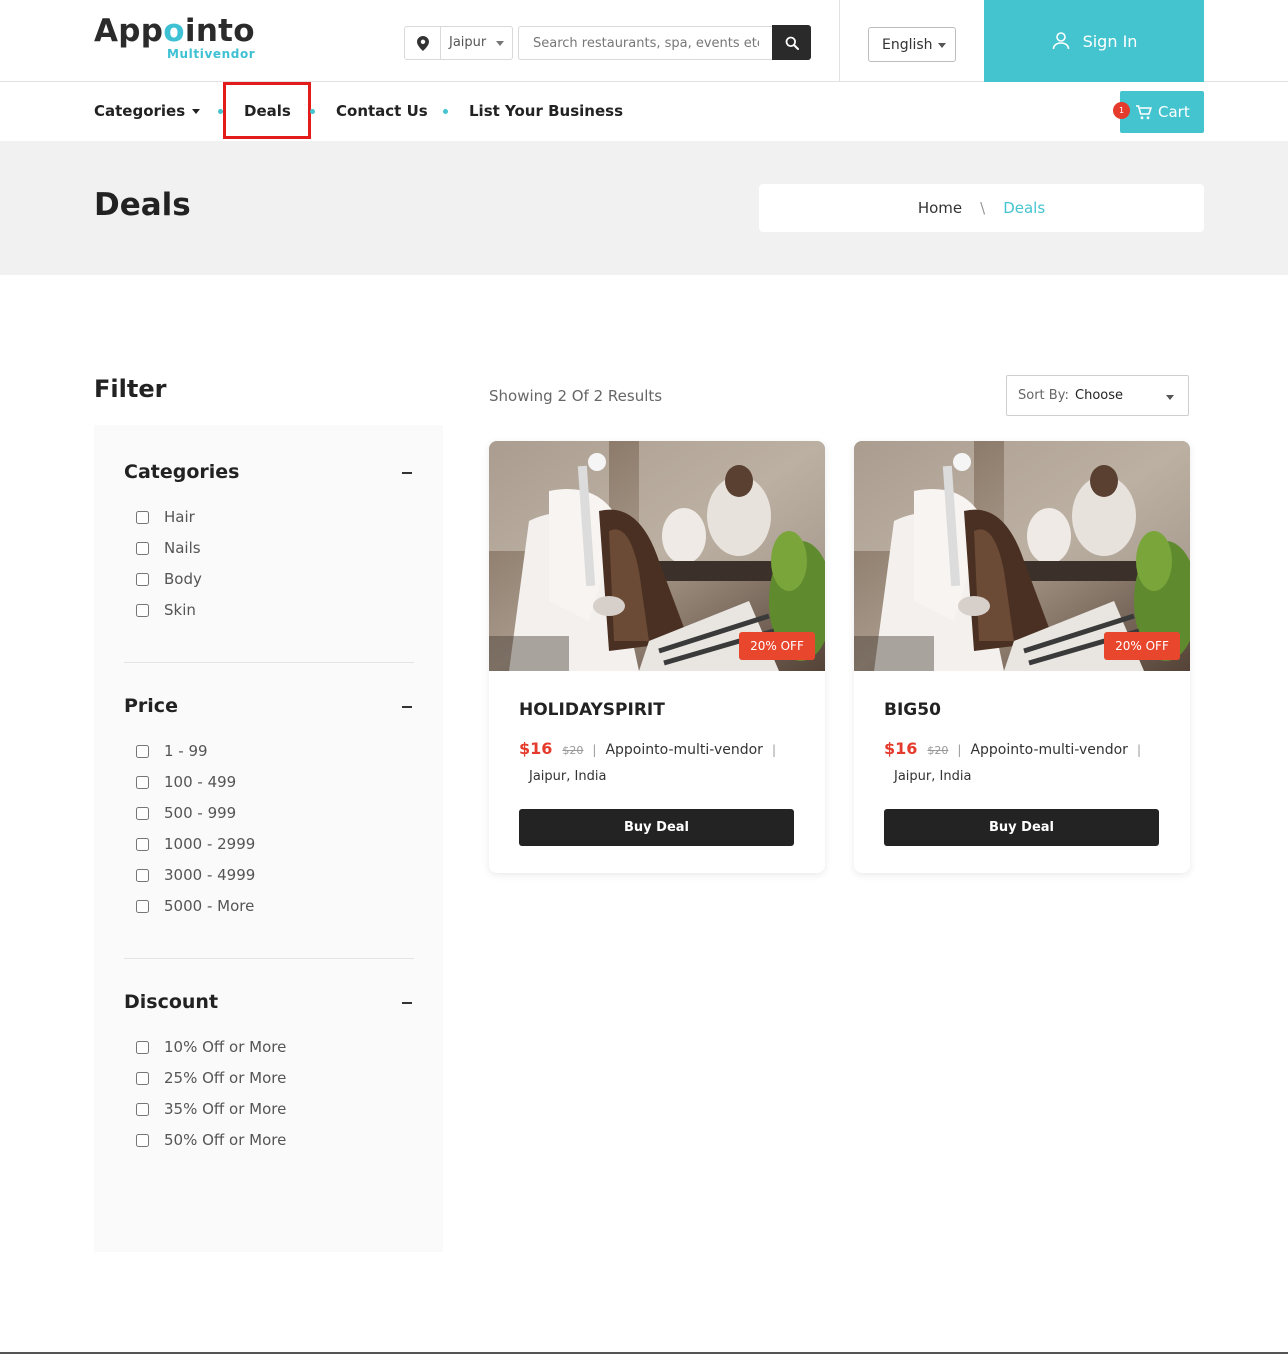  I want to click on deal-title: HOLIDAYSPIRIT, so click(592, 710).